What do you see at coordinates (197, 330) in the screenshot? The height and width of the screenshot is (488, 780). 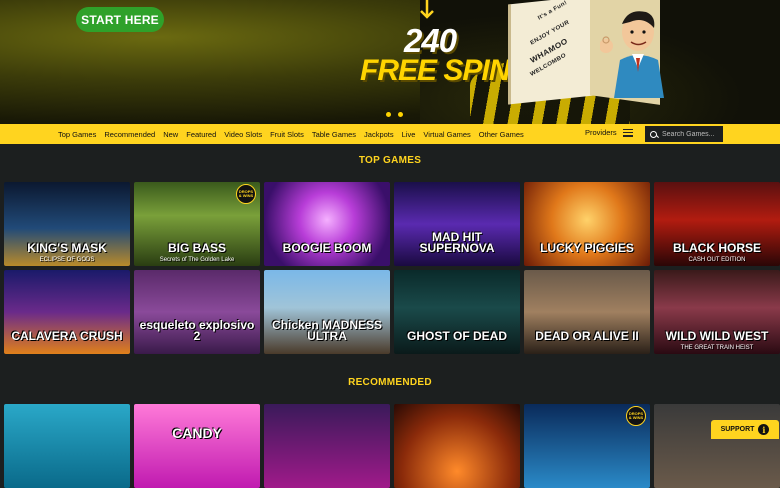 I see `game-title: esqueleto explosivo 2` at bounding box center [197, 330].